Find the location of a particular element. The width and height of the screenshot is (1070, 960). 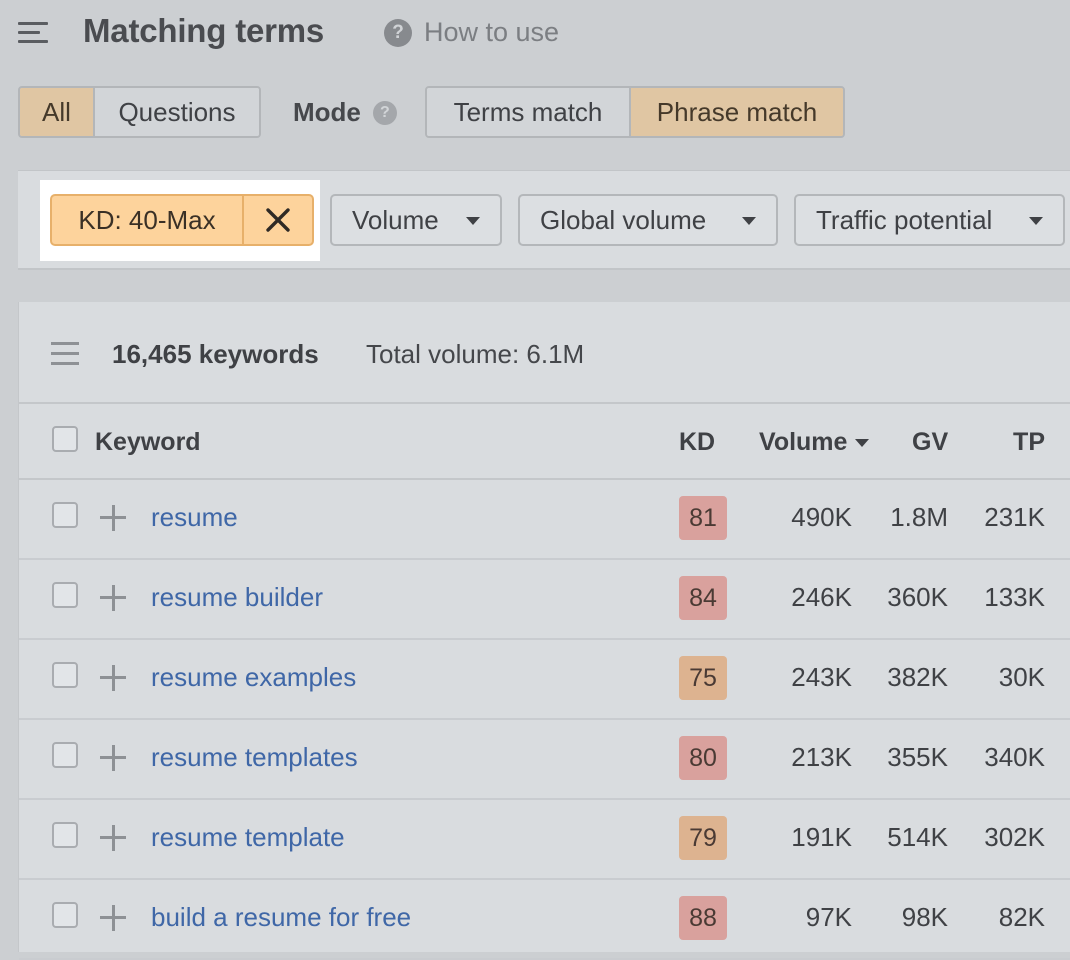

table-row: resume 81 490K 1.8M 231K is located at coordinates (544, 520).